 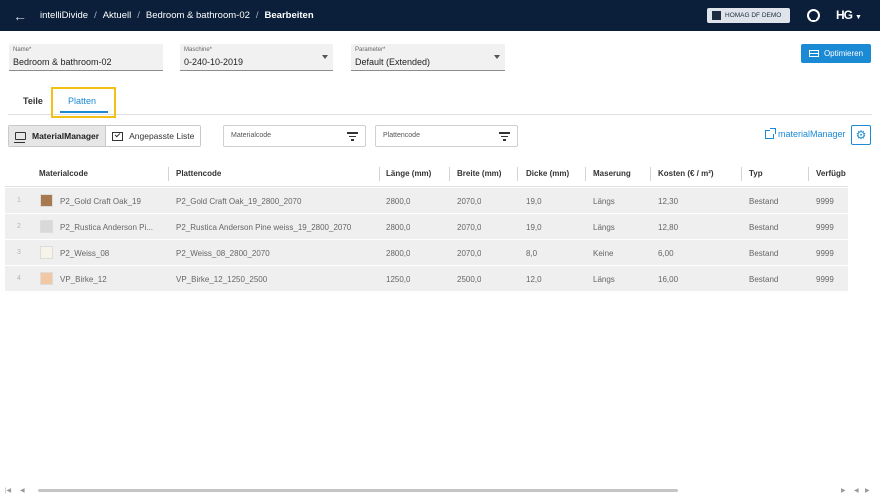 I want to click on plate-code-placeholder: Plattencode, so click(x=401, y=135).